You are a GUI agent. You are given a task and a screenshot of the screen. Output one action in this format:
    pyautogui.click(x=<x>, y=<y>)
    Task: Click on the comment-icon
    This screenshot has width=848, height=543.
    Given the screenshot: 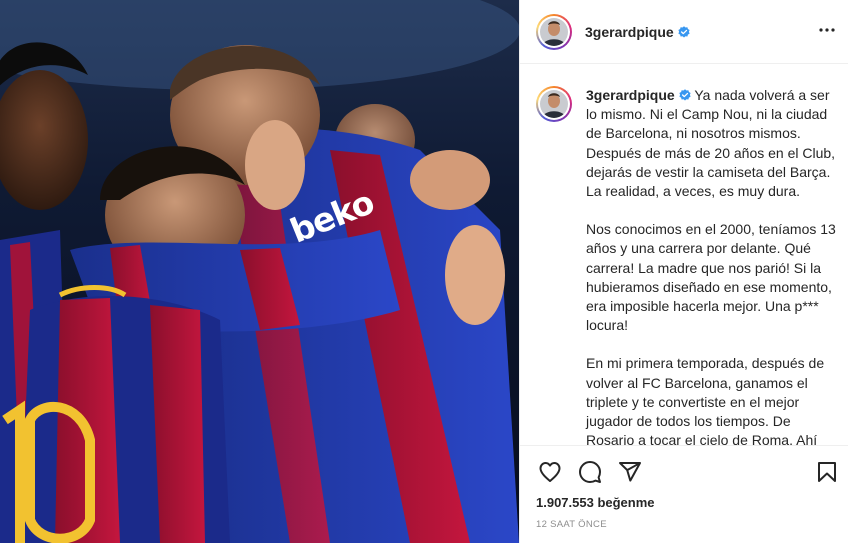 What is the action you would take?
    pyautogui.click(x=590, y=472)
    